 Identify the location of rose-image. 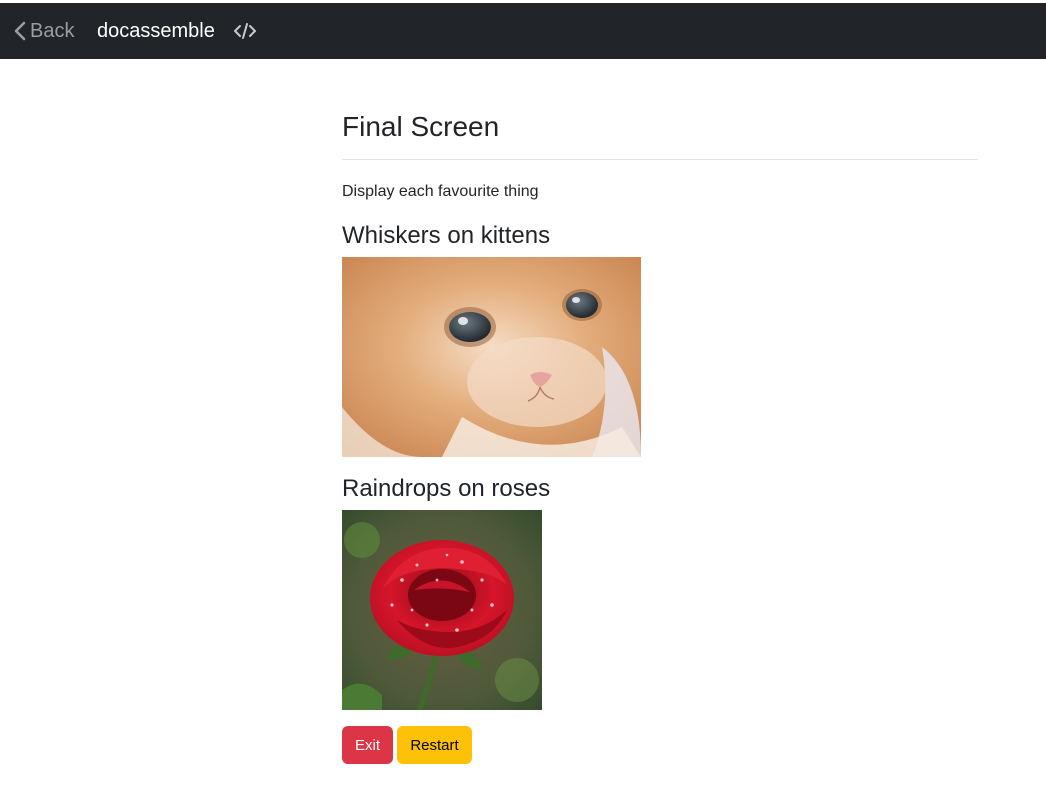
(442, 610).